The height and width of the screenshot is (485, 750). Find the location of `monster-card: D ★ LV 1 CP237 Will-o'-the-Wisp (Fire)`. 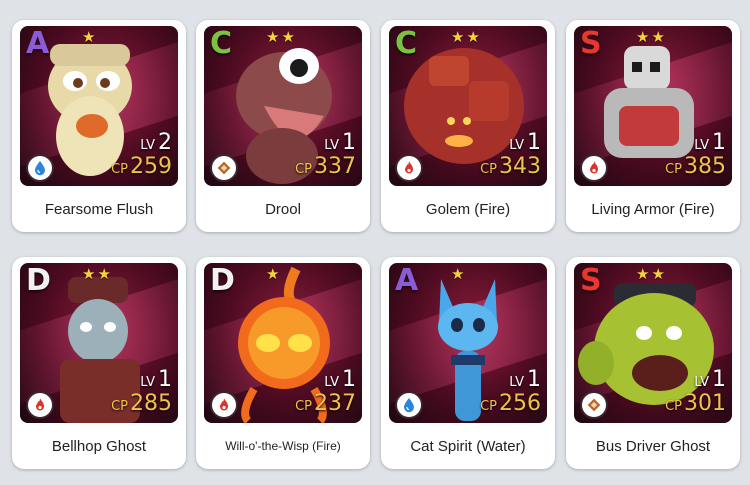

monster-card: D ★ LV 1 CP237 Will-o'-the-Wisp (Fire) is located at coordinates (283, 363).